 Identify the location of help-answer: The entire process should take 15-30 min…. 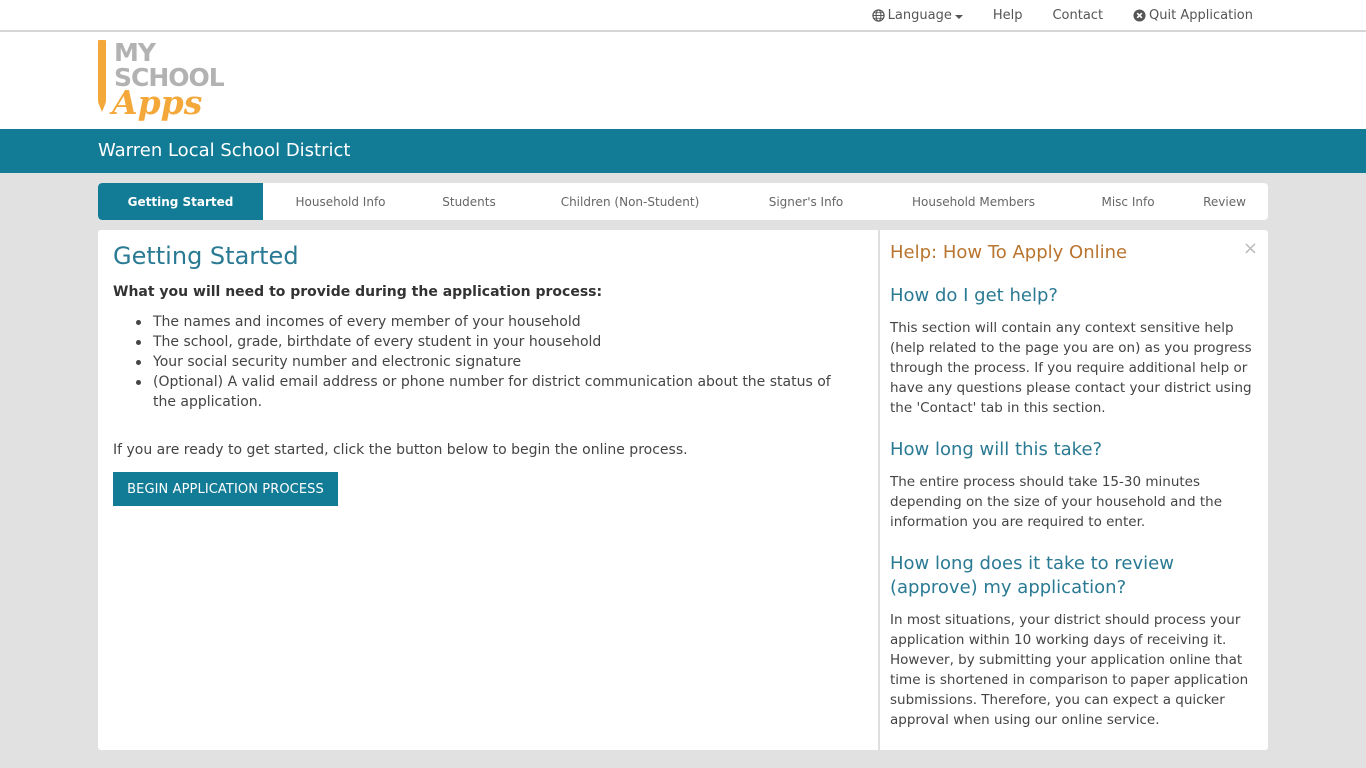
(1056, 502).